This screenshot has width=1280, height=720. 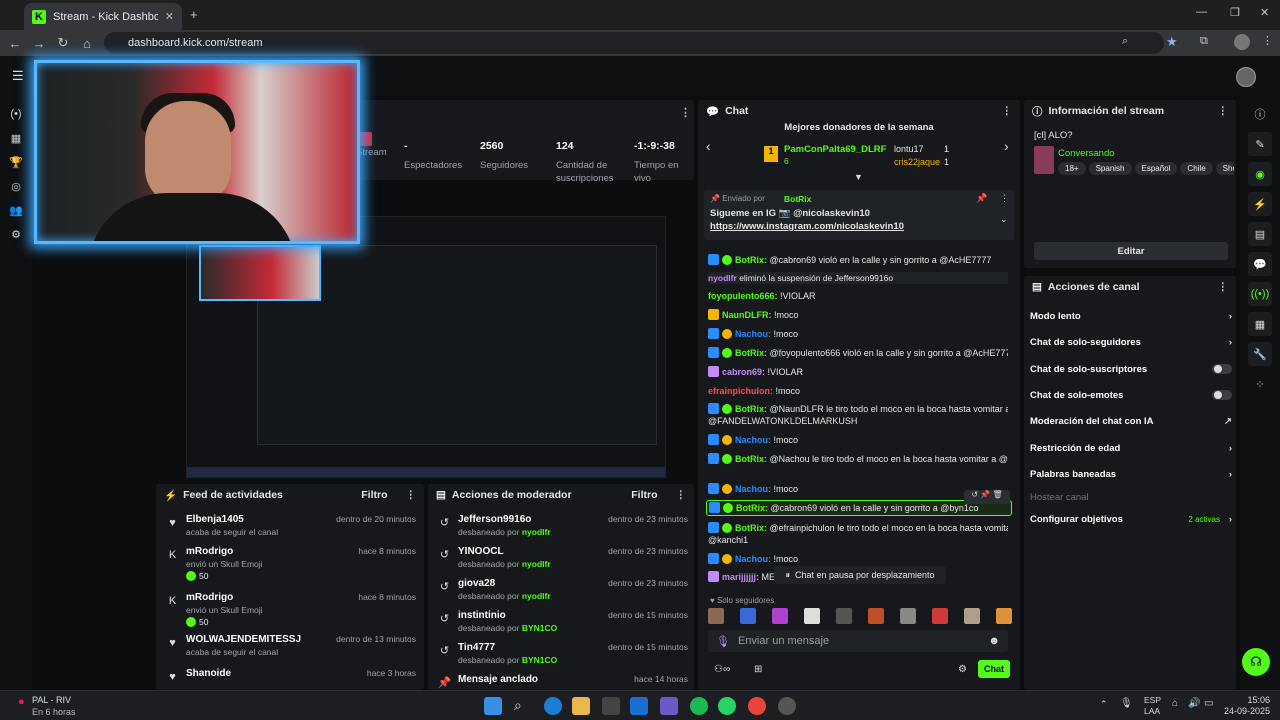 I want to click on activity-menu-icon: ⋮, so click(x=411, y=495).